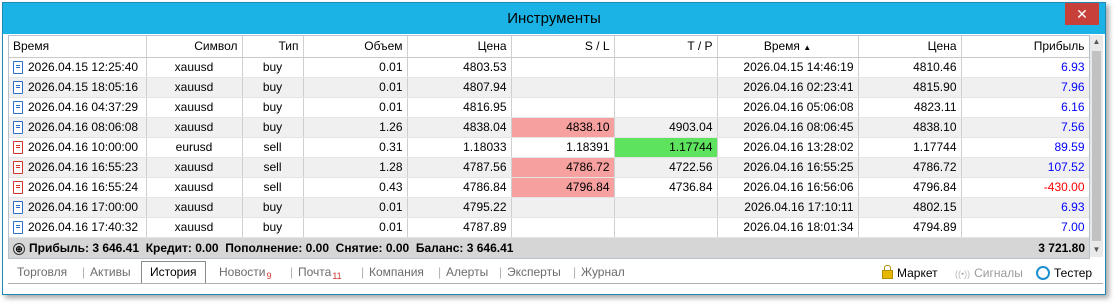 The image size is (1116, 304). I want to click on cell-price: 4838.04, so click(459, 127).